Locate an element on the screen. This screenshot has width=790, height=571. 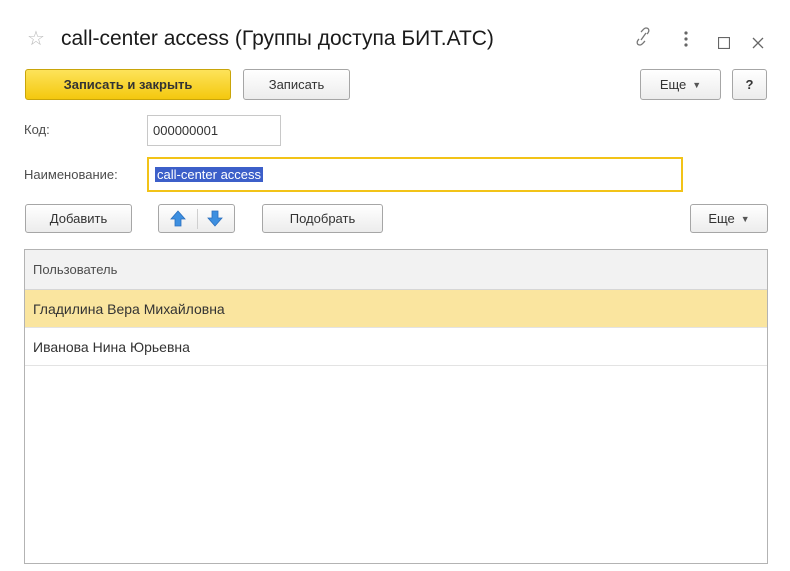
help-button: ? is located at coordinates (749, 84).